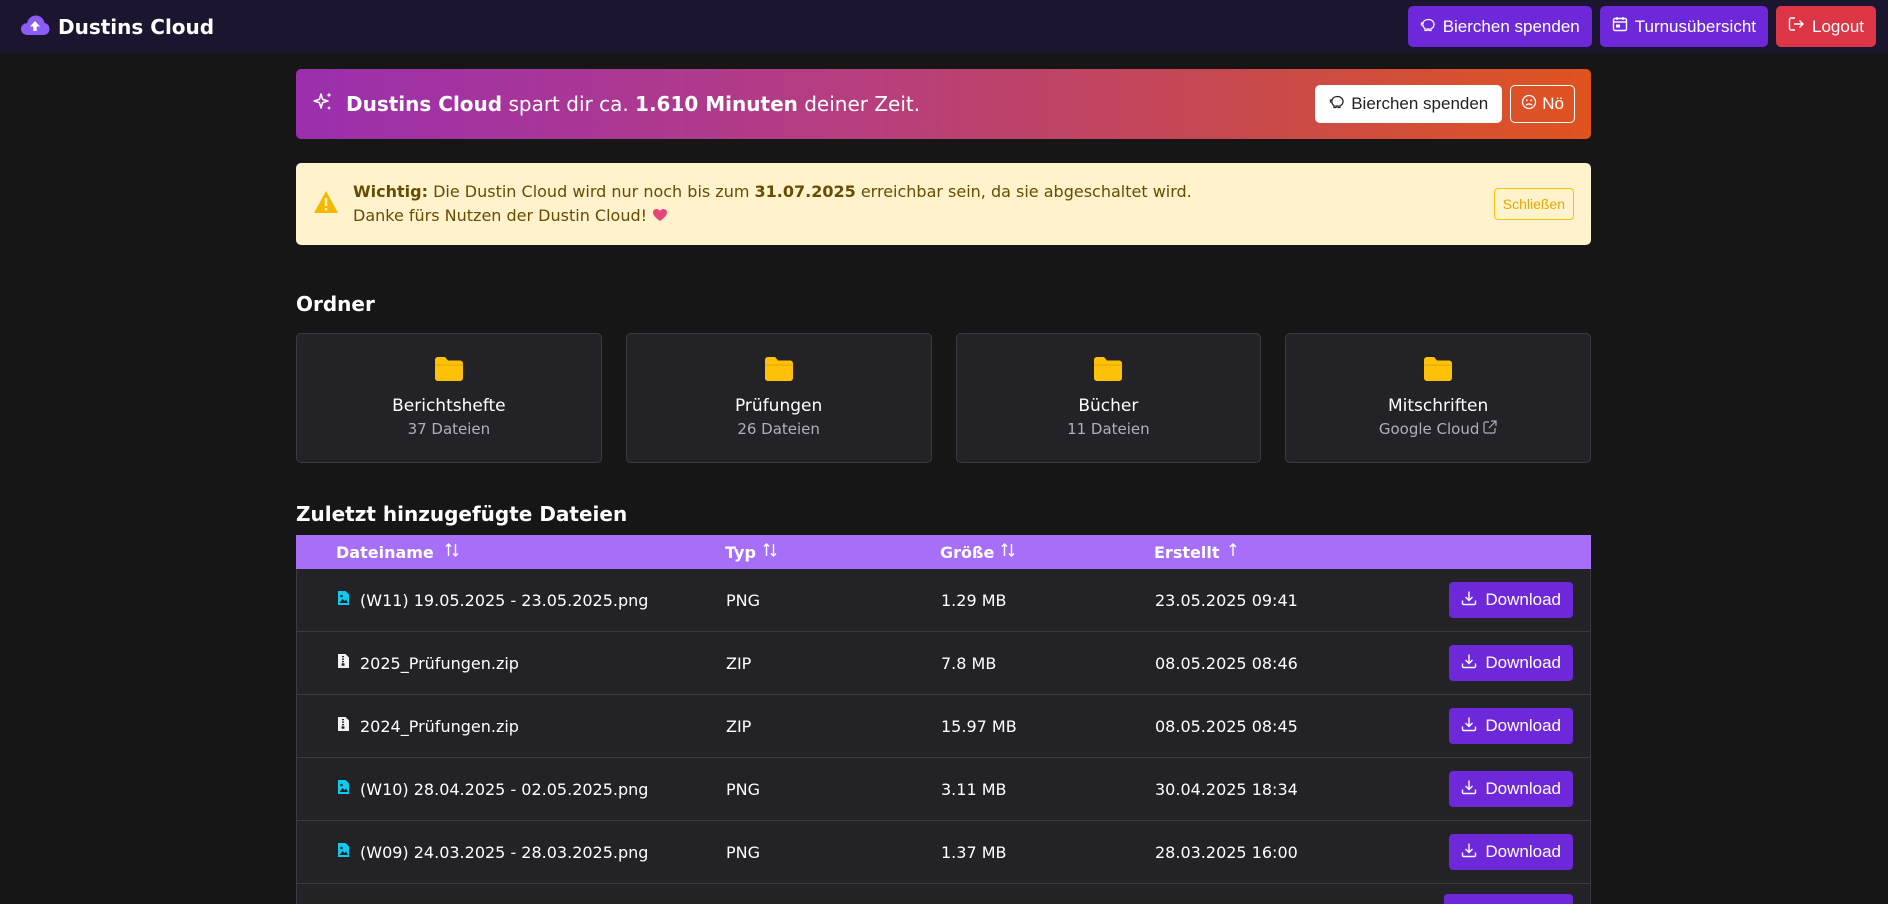 The height and width of the screenshot is (904, 1888). I want to click on file-name-cell: (W09) 24.03.2025 - 28.03.2025.png, so click(511, 852).